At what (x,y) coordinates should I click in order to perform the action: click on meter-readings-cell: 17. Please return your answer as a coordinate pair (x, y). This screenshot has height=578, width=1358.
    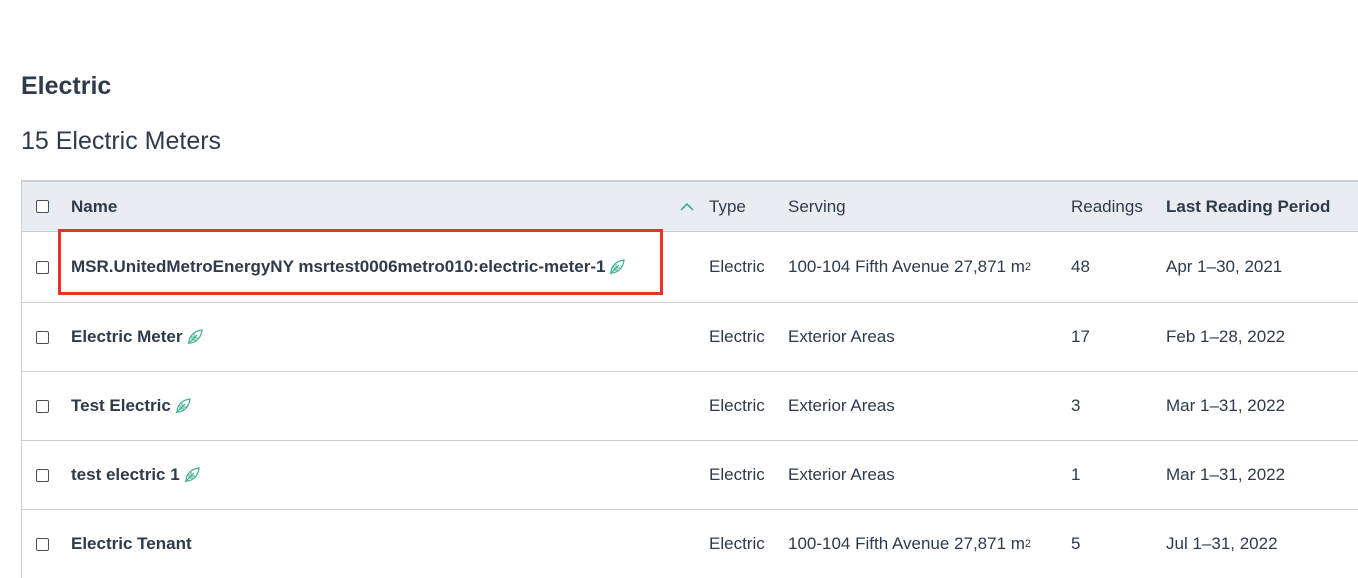
    Looking at the image, I should click on (1080, 336).